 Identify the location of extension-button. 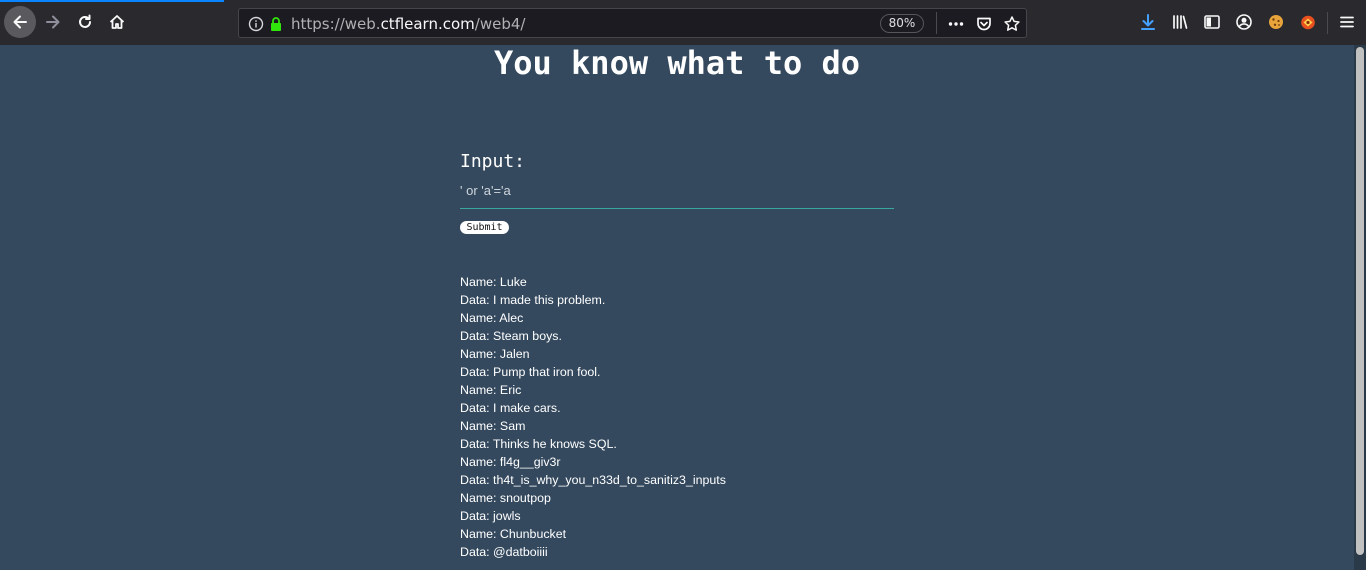
(1308, 22).